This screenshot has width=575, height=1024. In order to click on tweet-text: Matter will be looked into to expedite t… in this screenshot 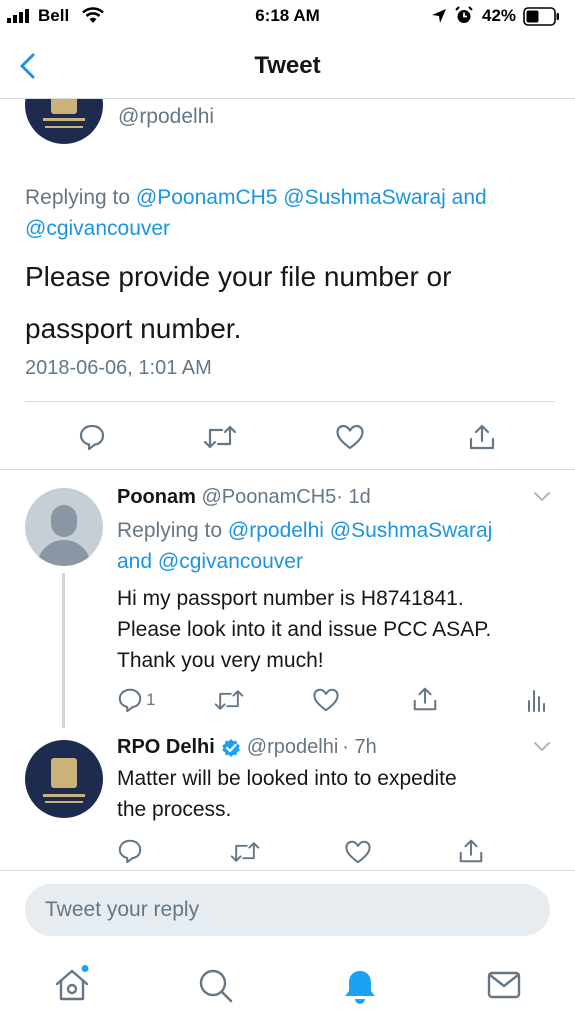, I will do `click(287, 794)`.